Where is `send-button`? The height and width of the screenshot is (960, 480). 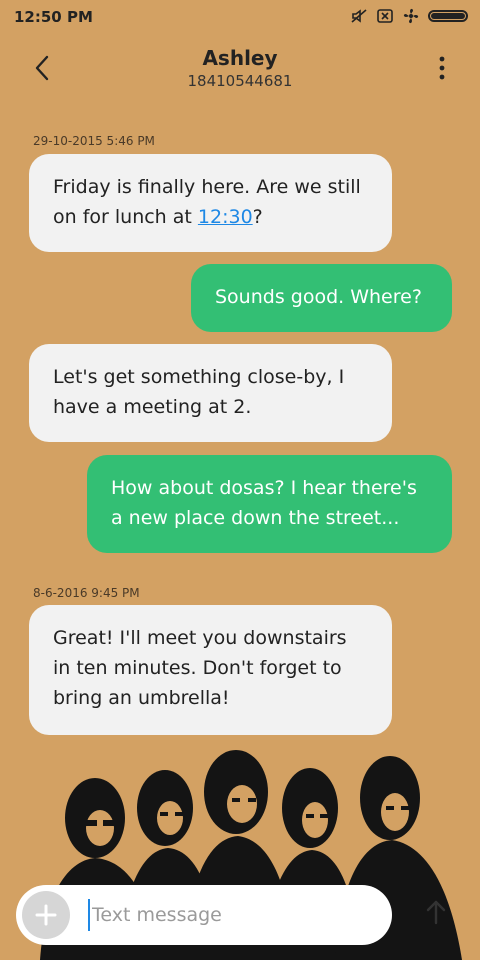 send-button is located at coordinates (436, 912).